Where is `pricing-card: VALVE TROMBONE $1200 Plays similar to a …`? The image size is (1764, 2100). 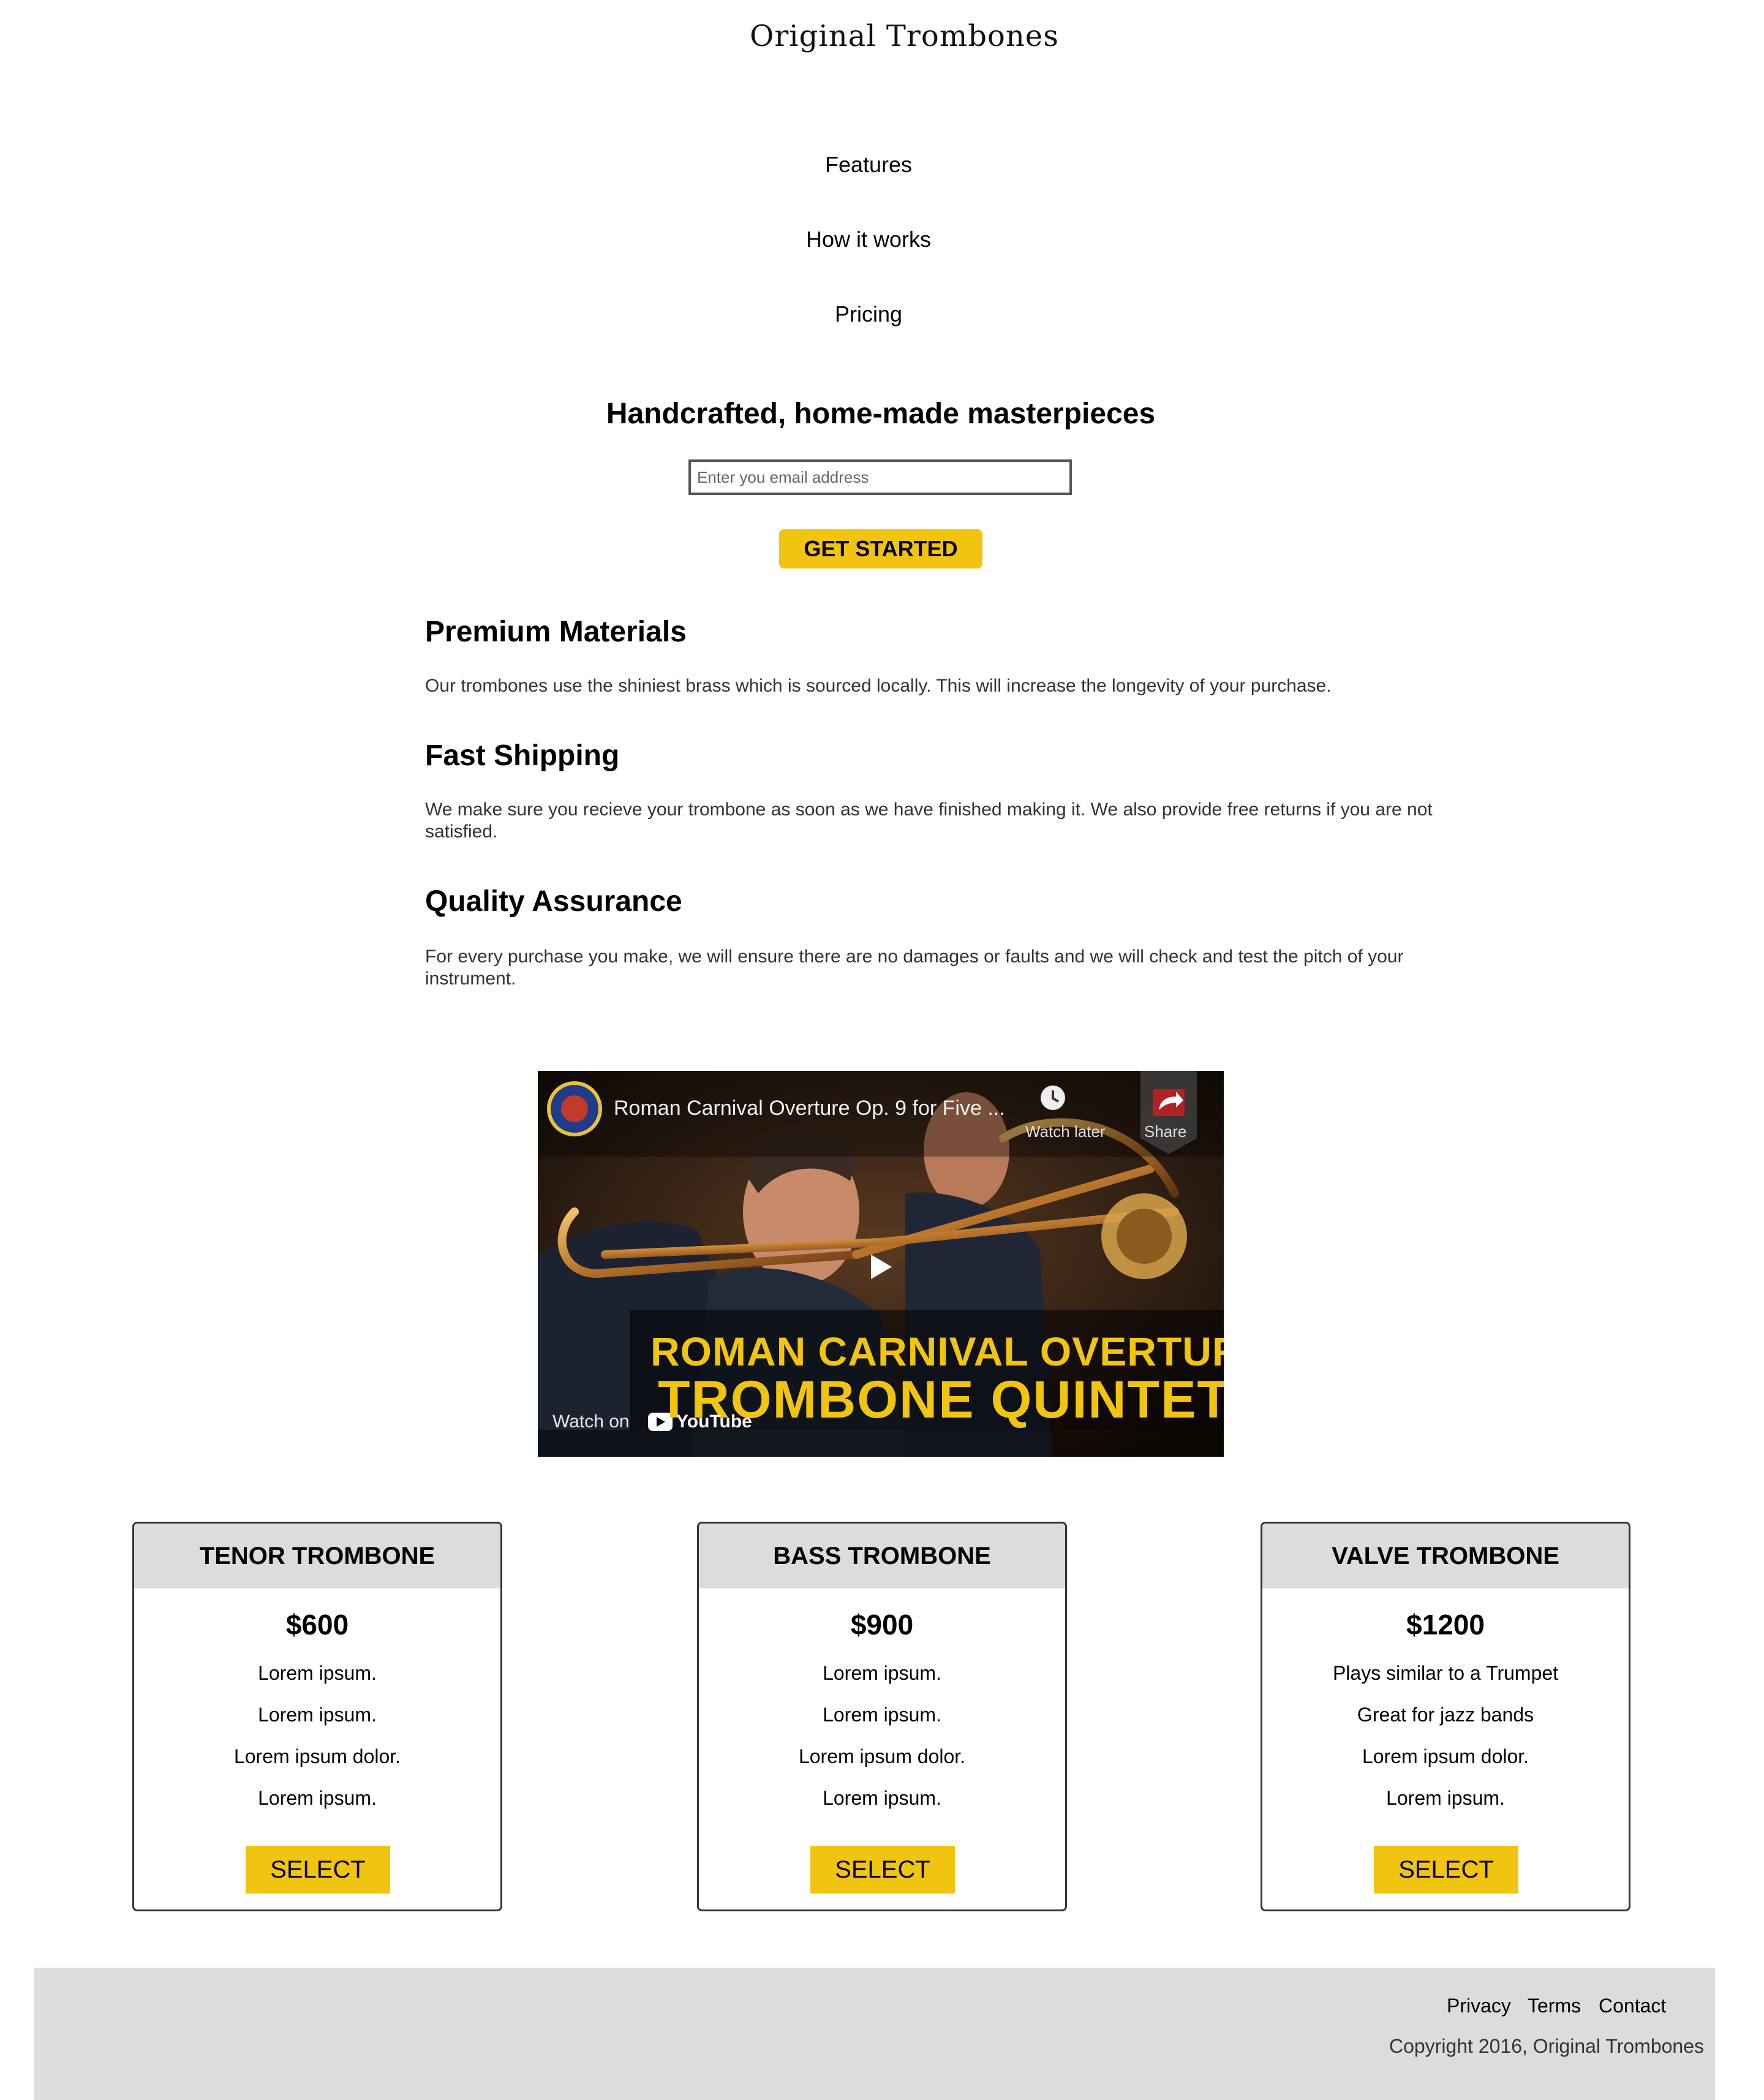
pricing-card: VALVE TROMBONE $1200 Plays similar to a … is located at coordinates (1445, 1716).